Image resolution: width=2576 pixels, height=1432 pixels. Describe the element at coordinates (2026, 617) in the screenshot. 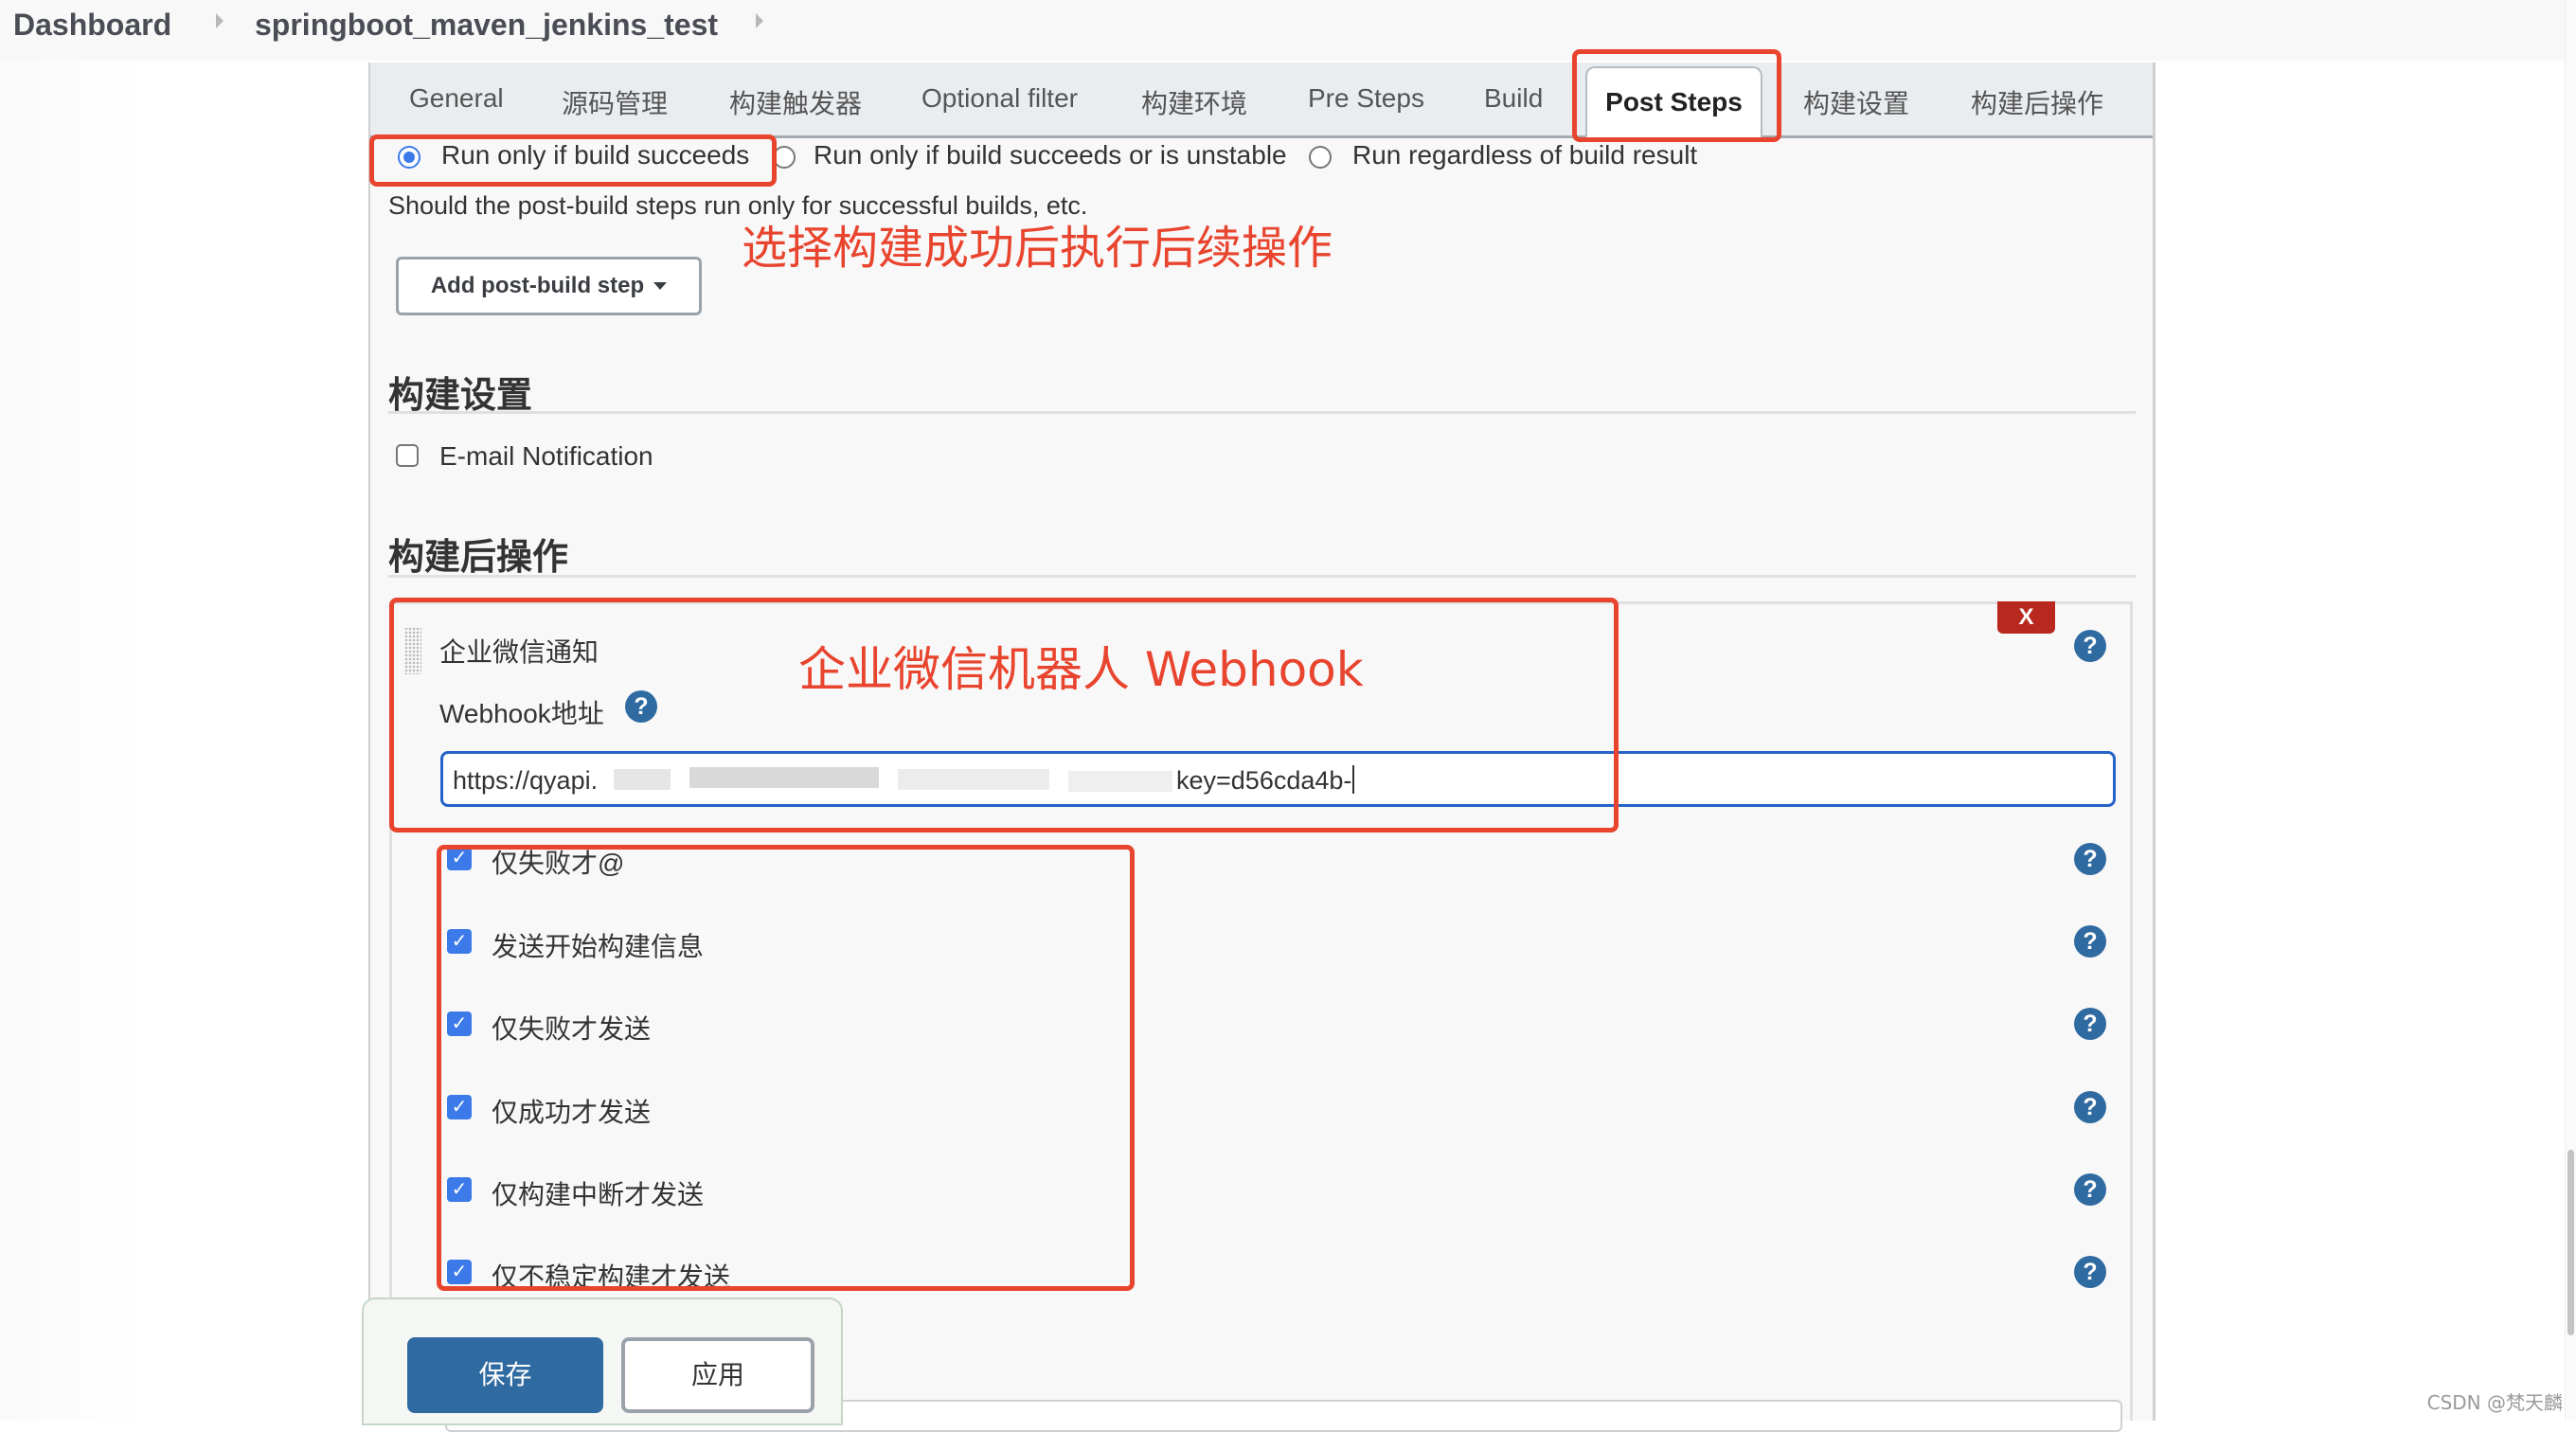

I see `delete-section-button: X` at that location.